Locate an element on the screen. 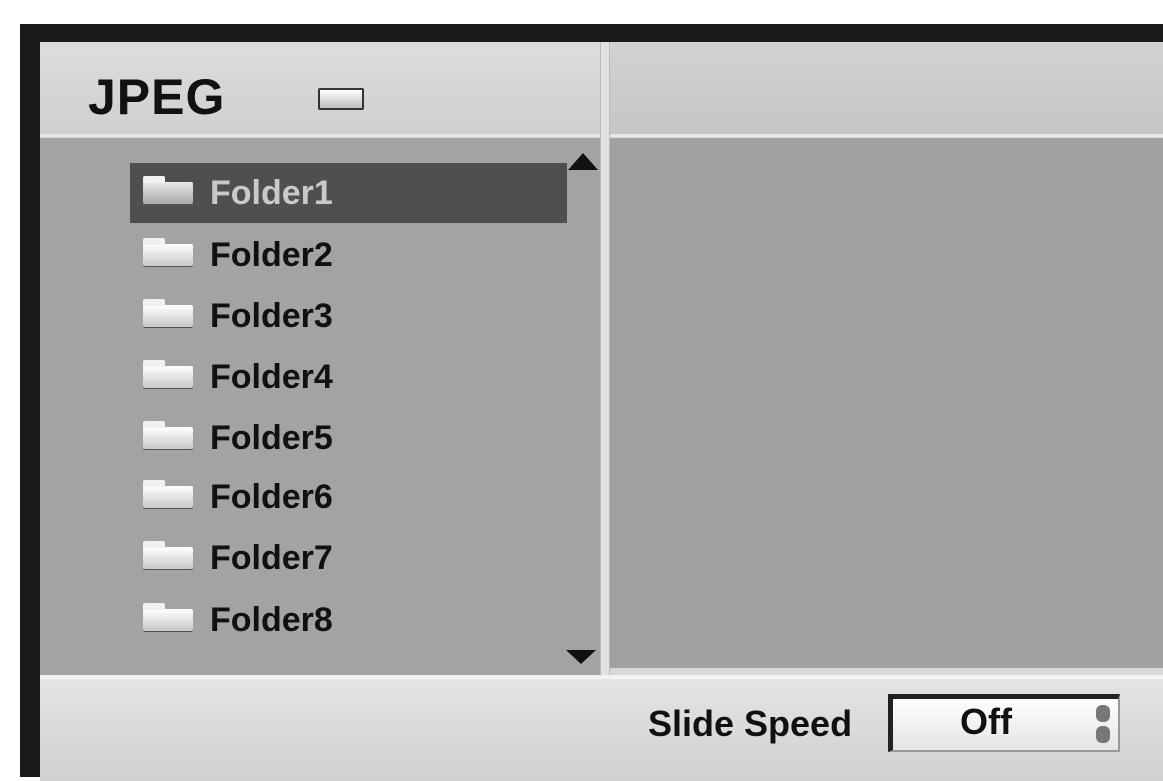  slide-speed-label: Slide Speed is located at coordinates (750, 723).